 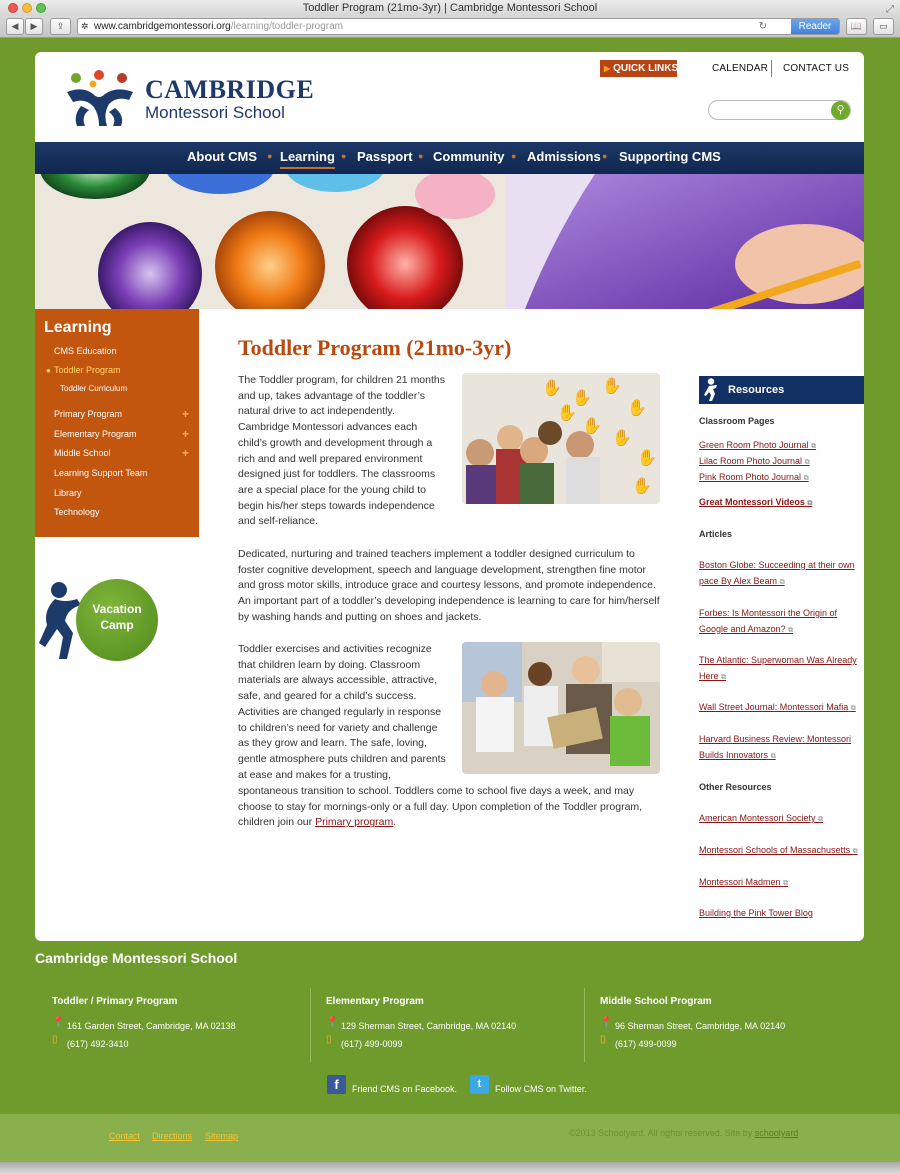 I want to click on nav-about: About CMS, so click(x=222, y=156).